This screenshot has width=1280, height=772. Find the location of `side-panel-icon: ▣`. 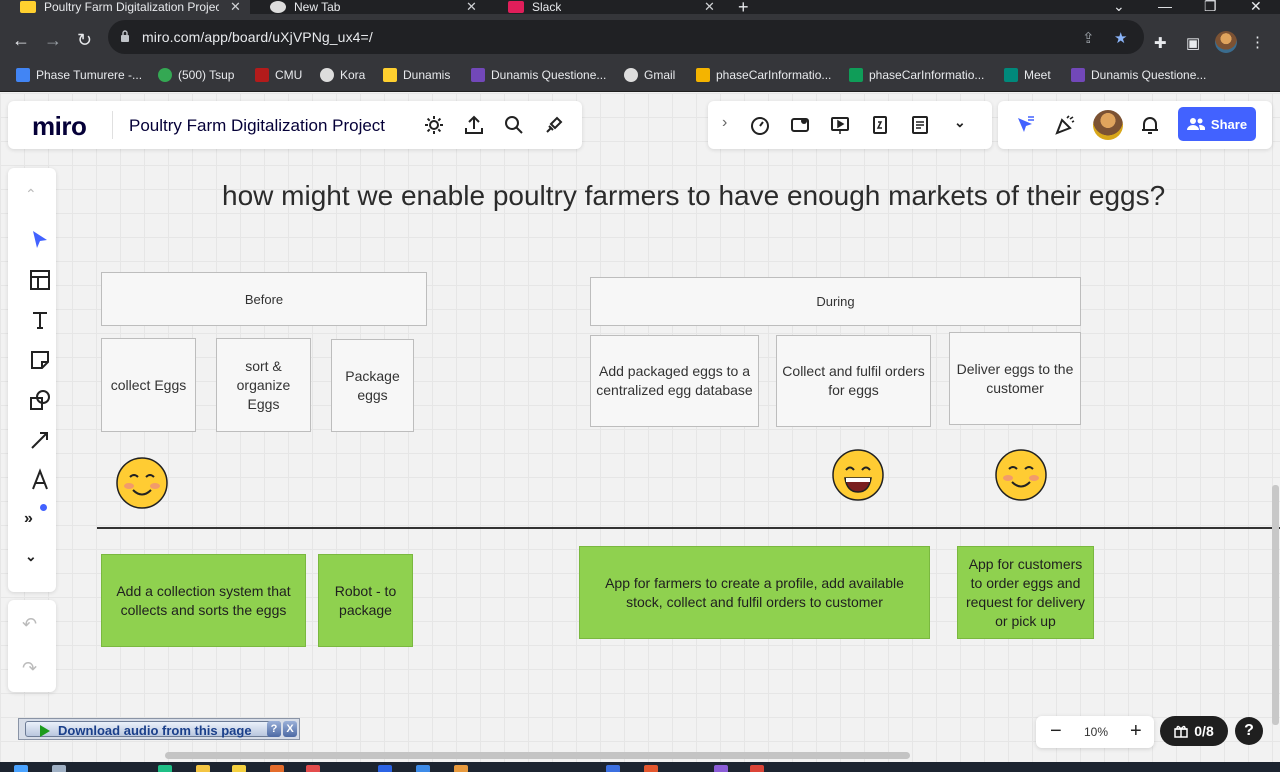

side-panel-icon: ▣ is located at coordinates (1193, 43).